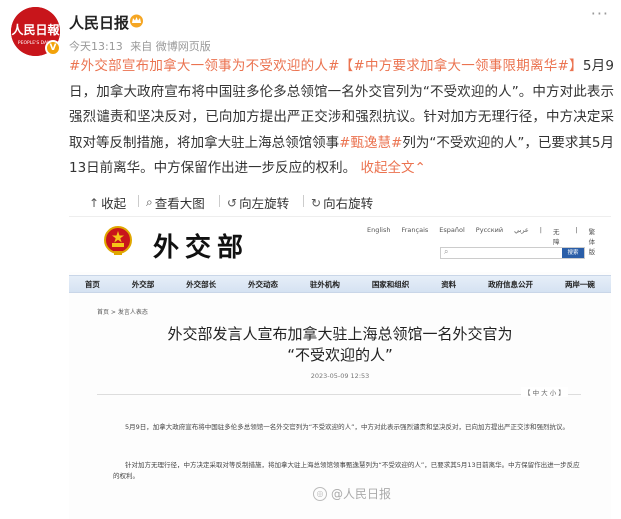 This screenshot has width=621, height=519. Describe the element at coordinates (340, 334) in the screenshot. I see `image-title-line-1: 外交部发言人宣布加拿大驻上海总领馆一名外交官为` at that location.